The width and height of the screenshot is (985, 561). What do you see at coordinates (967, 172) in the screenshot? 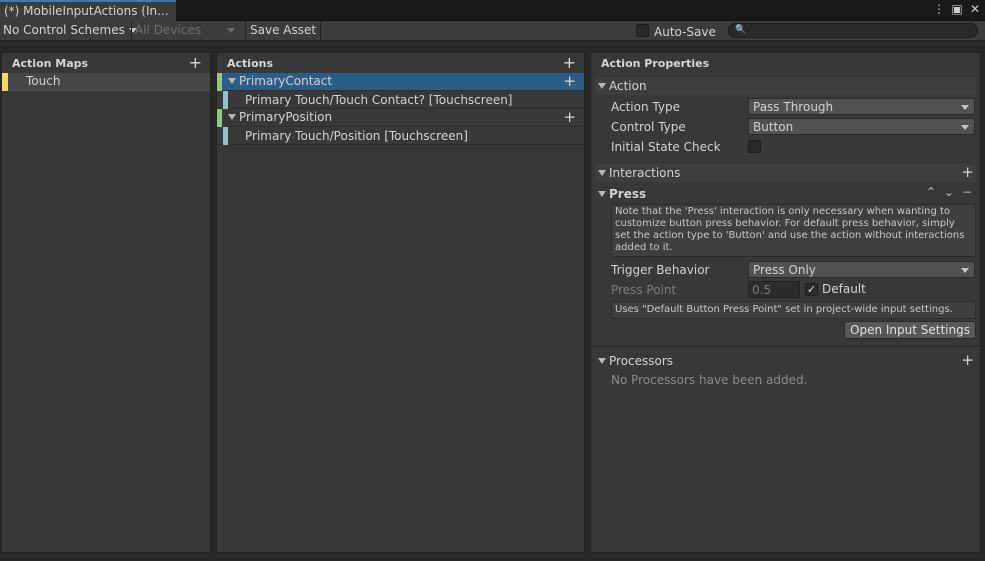
I see `add-interaction-icon: +` at bounding box center [967, 172].